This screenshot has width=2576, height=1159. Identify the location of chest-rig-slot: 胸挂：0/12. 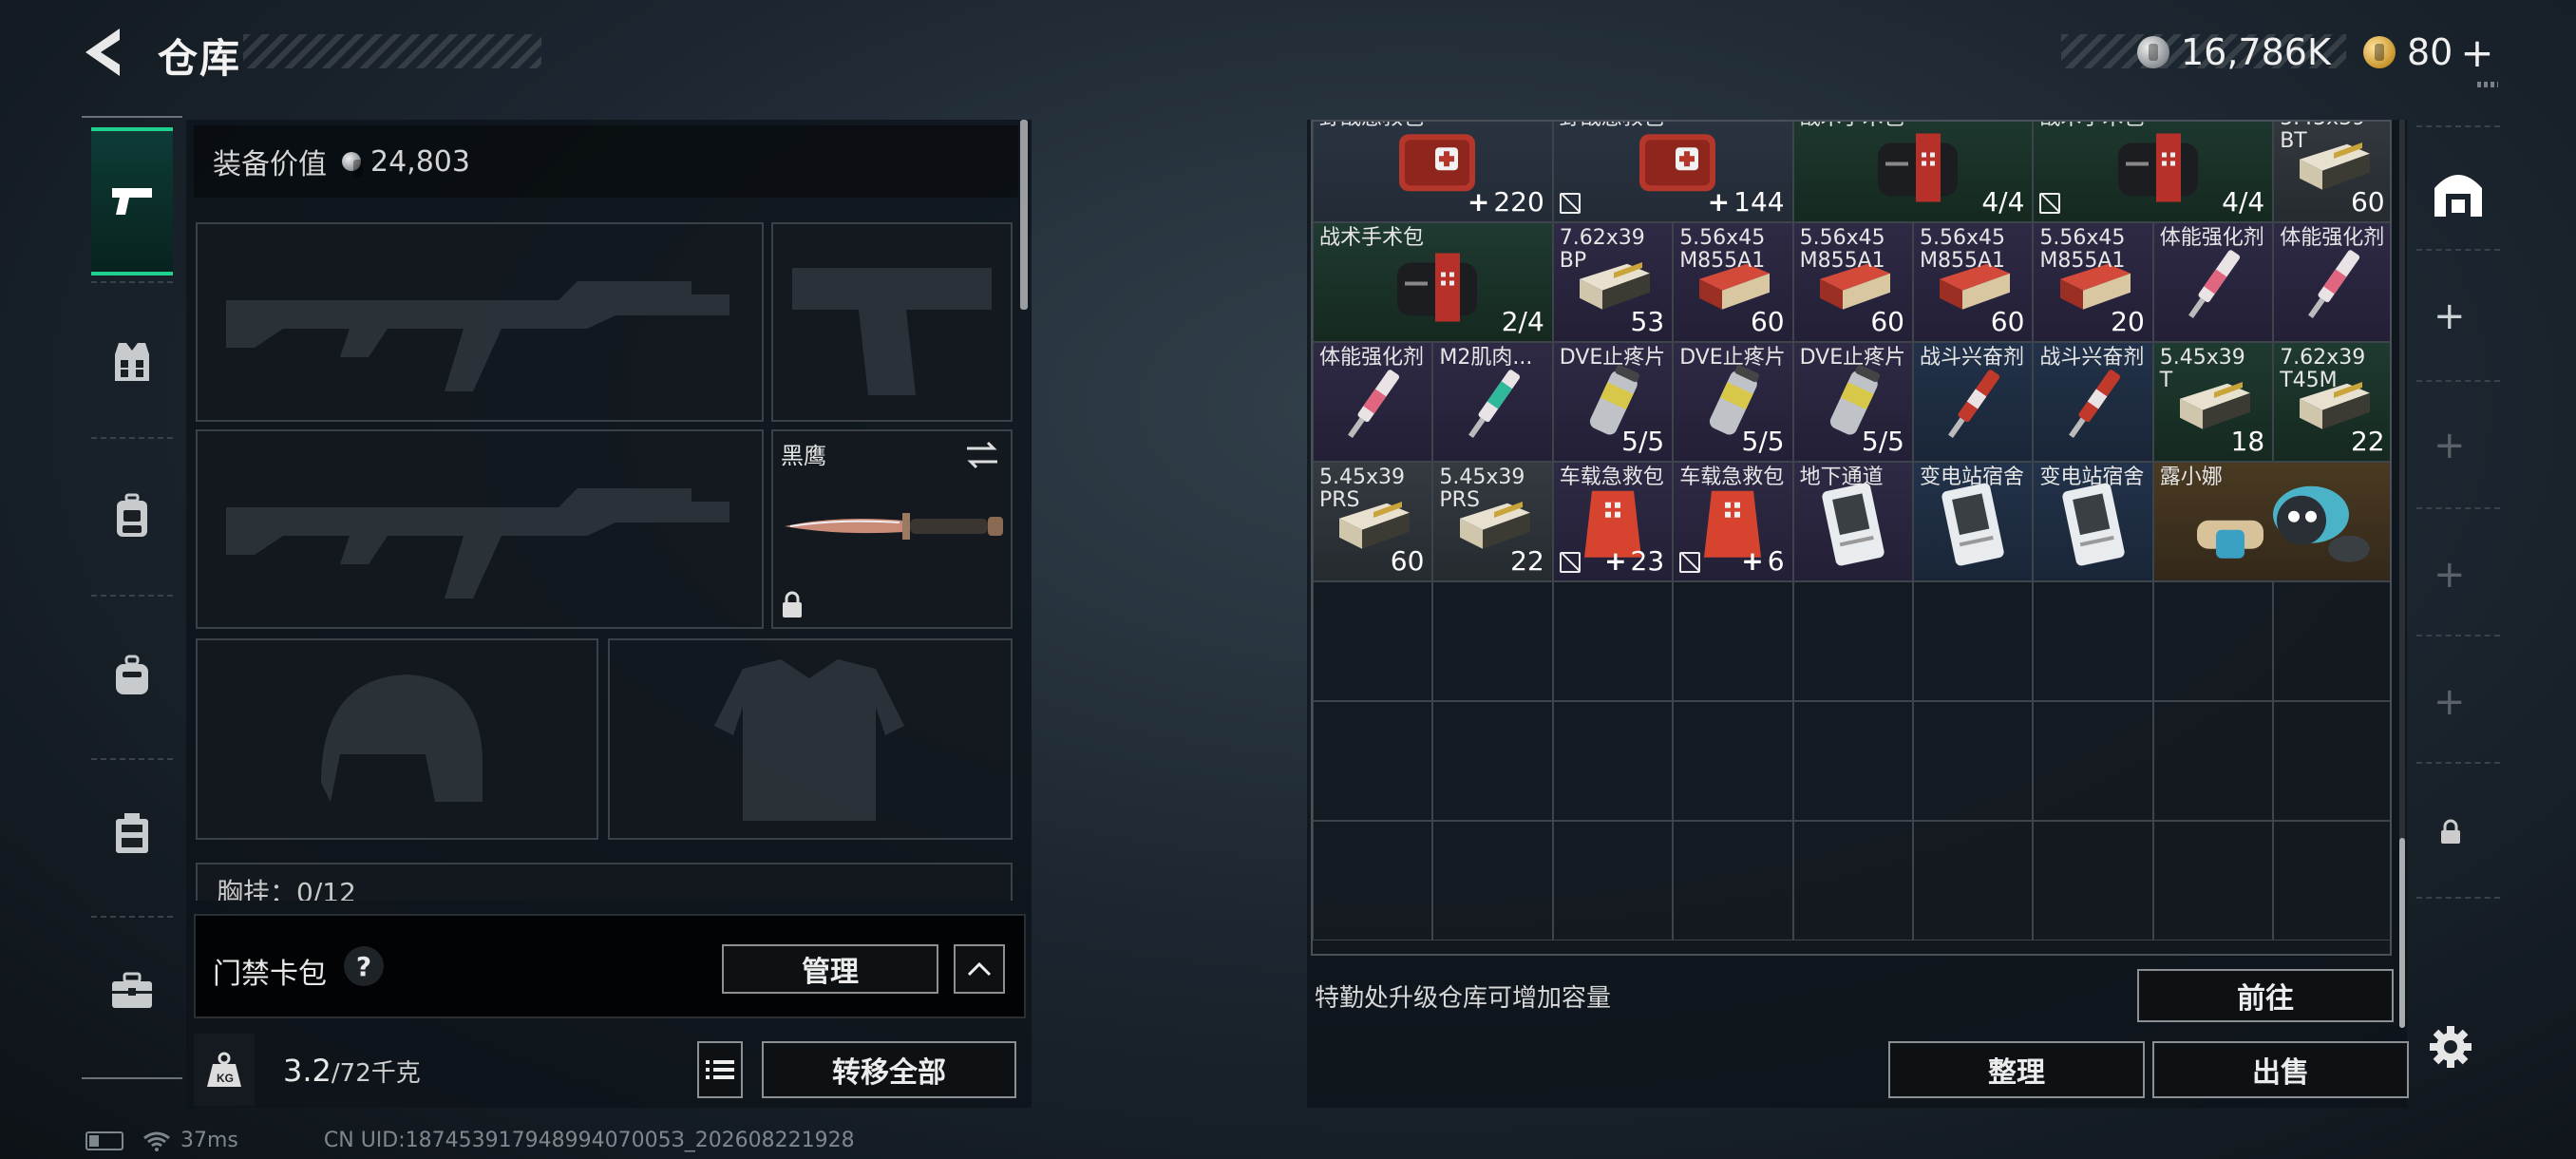
(604, 882).